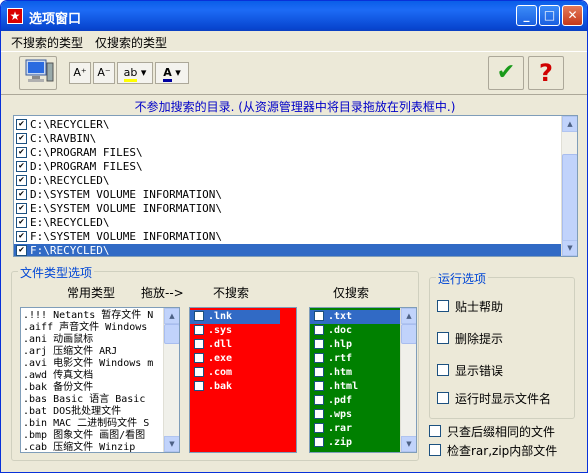 The height and width of the screenshot is (473, 588). Describe the element at coordinates (171, 380) in the screenshot. I see `common-scrollbar: ▲ ▼` at that location.